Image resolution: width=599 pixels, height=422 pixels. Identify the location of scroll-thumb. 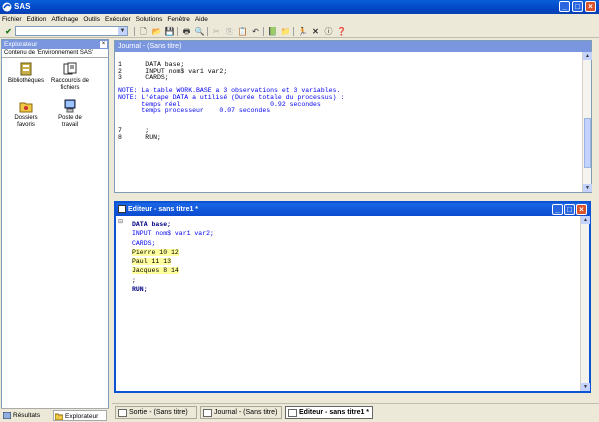
(587, 143).